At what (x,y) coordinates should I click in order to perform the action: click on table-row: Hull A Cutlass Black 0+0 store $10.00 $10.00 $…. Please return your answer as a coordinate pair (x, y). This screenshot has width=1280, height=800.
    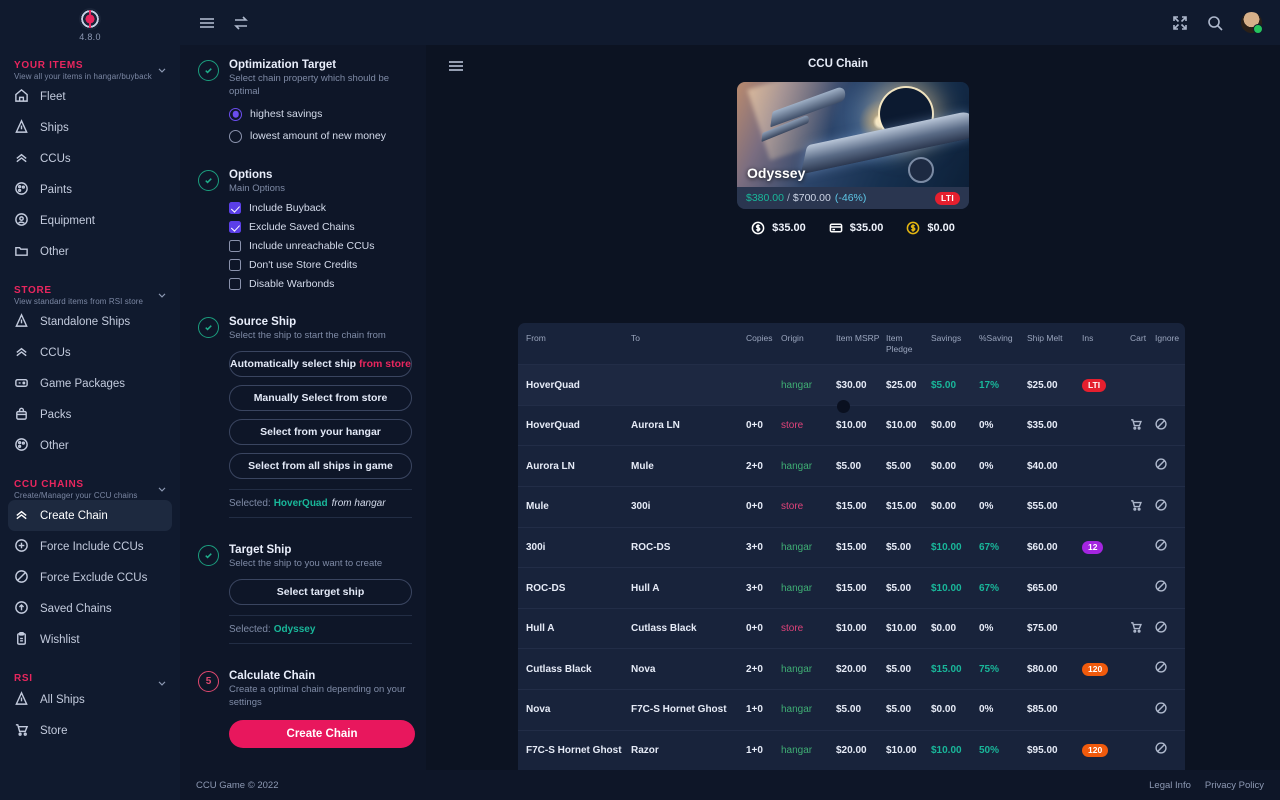
    Looking at the image, I should click on (851, 628).